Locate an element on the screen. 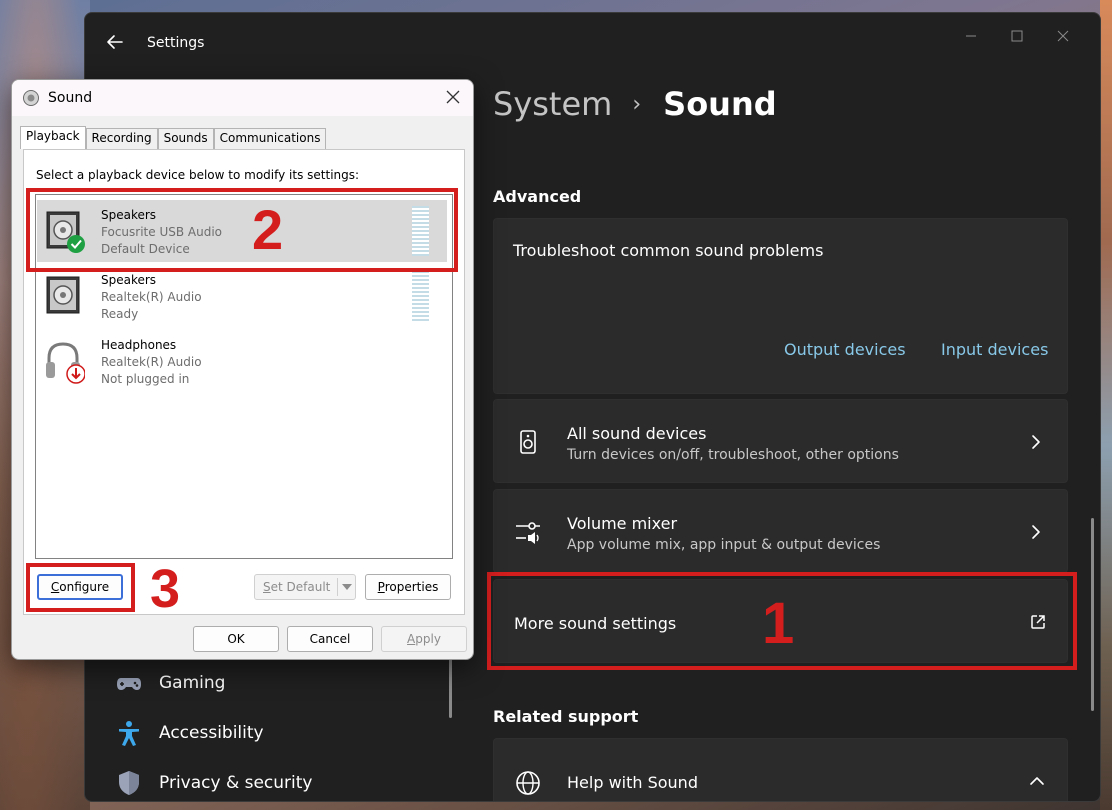  maximize-button is located at coordinates (1017, 36).